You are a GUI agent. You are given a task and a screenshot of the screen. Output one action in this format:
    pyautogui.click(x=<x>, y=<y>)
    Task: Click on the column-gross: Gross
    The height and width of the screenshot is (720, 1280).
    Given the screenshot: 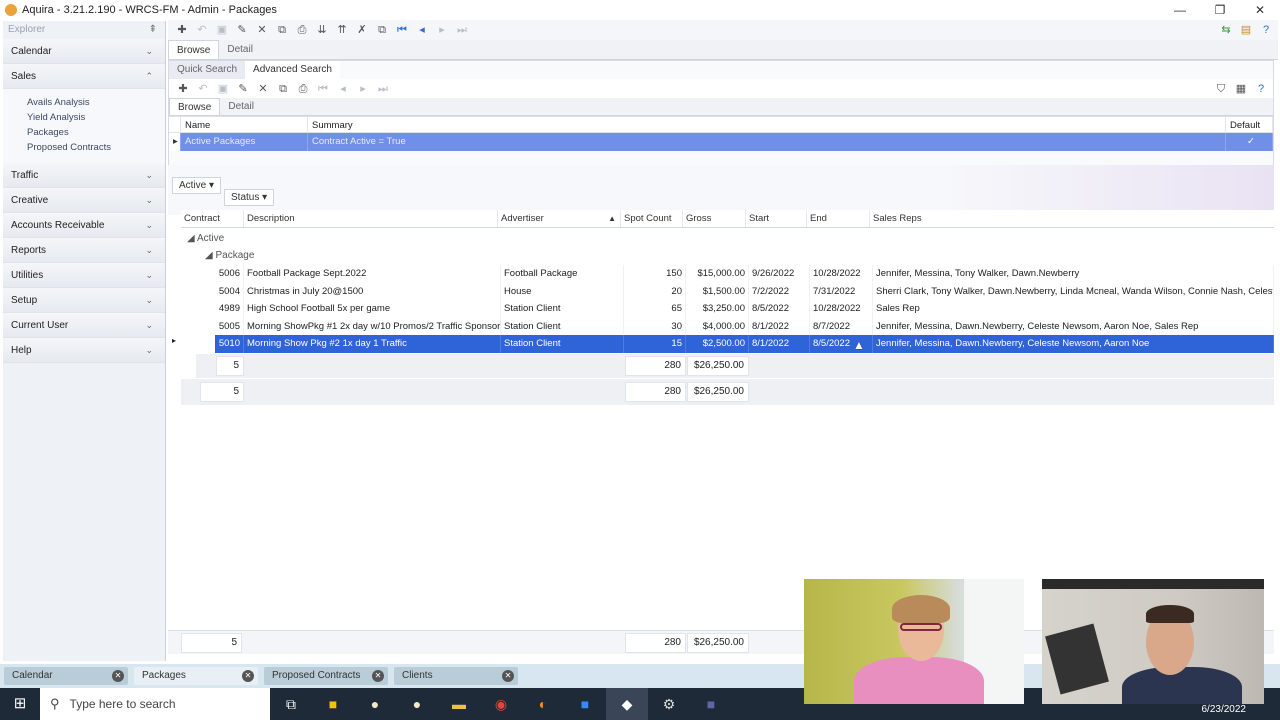 What is the action you would take?
    pyautogui.click(x=714, y=218)
    